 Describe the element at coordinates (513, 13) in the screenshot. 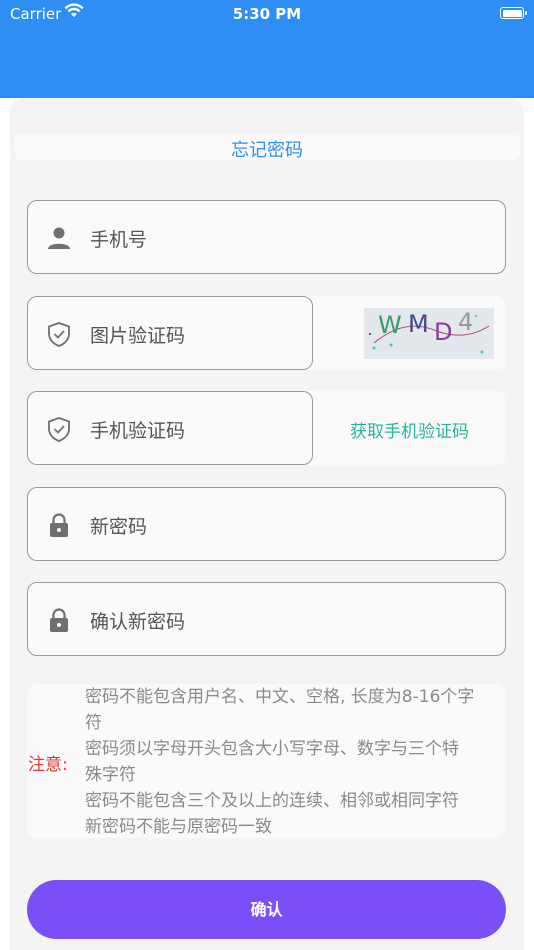

I see `battery-icon` at that location.